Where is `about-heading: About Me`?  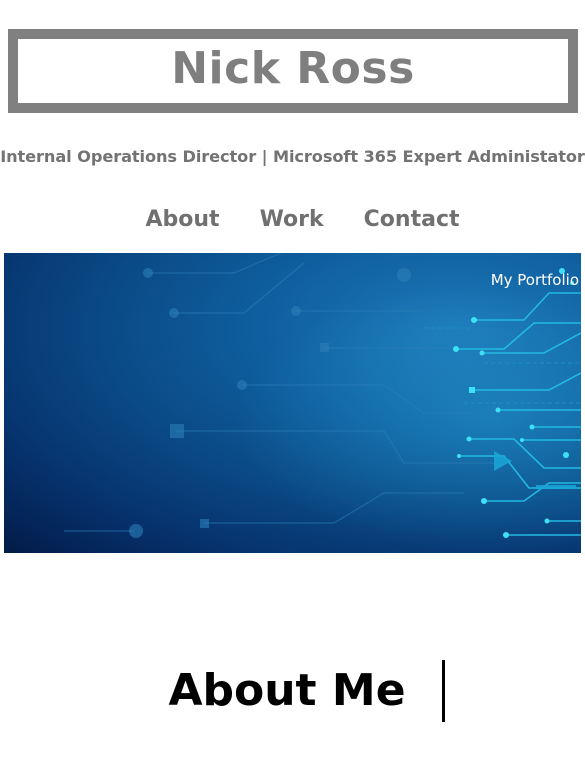 about-heading: About Me is located at coordinates (287, 690).